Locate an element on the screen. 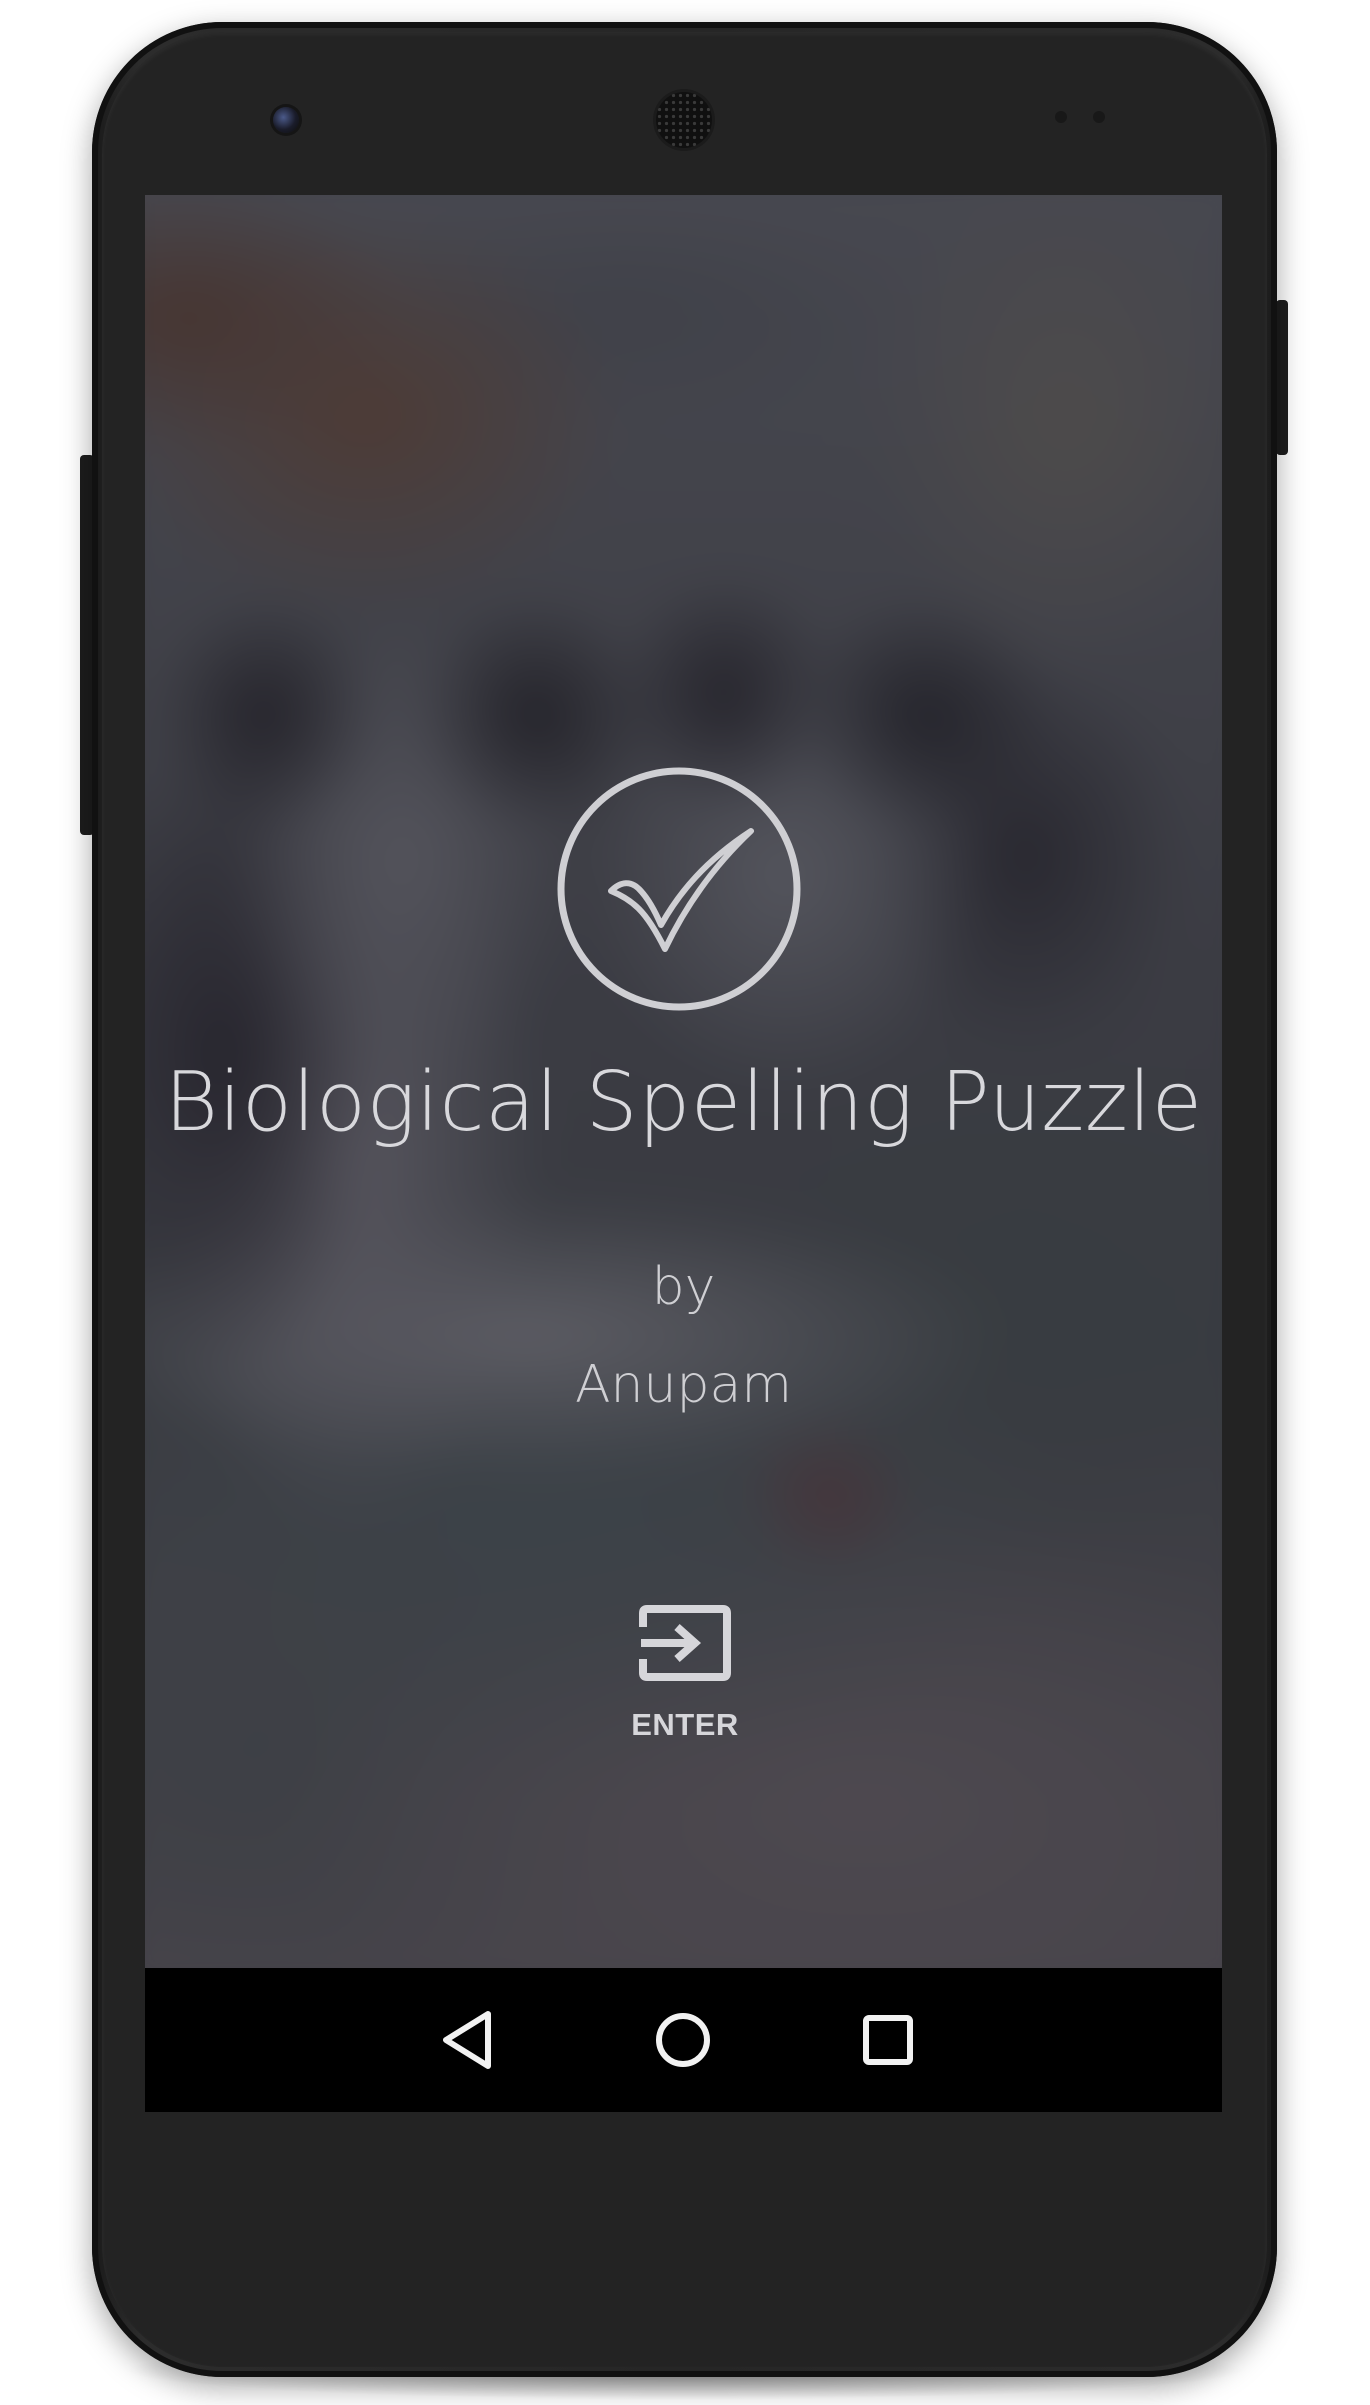 This screenshot has width=1370, height=2405. home-button is located at coordinates (683, 2040).